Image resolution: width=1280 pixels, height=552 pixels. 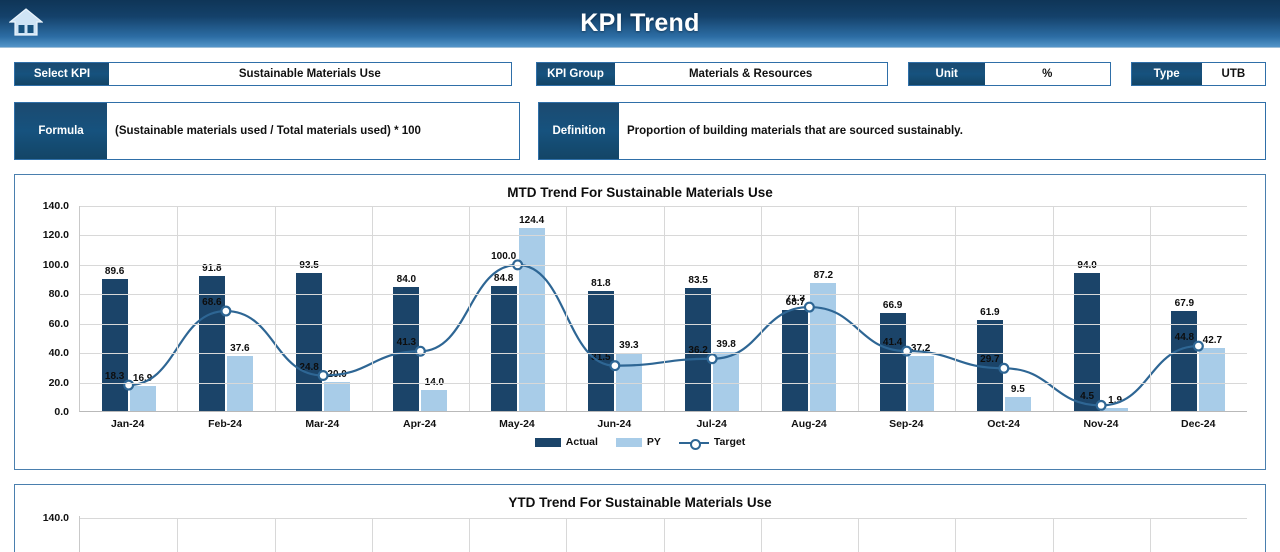 What do you see at coordinates (726, 345) in the screenshot?
I see `data-label-py: 39.8` at bounding box center [726, 345].